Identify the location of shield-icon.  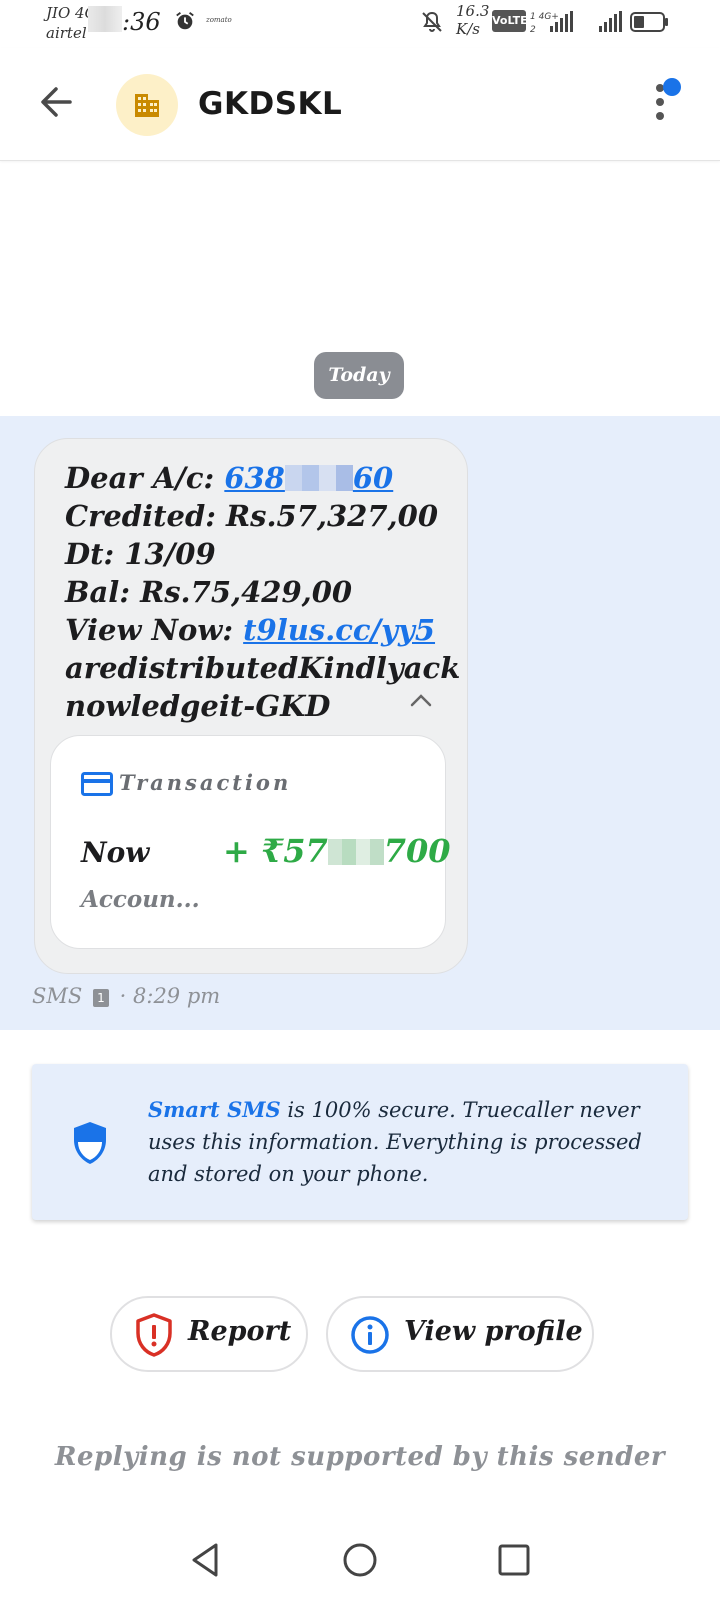
(90, 1143).